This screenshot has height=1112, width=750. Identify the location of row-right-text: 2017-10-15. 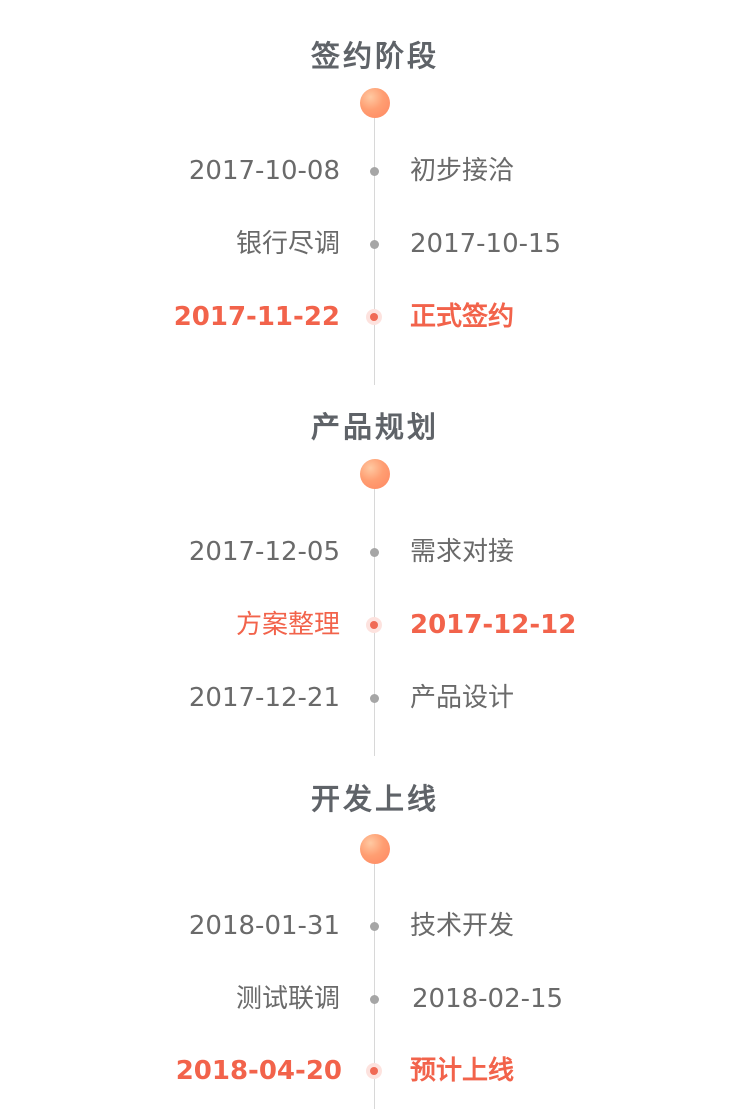
(486, 244).